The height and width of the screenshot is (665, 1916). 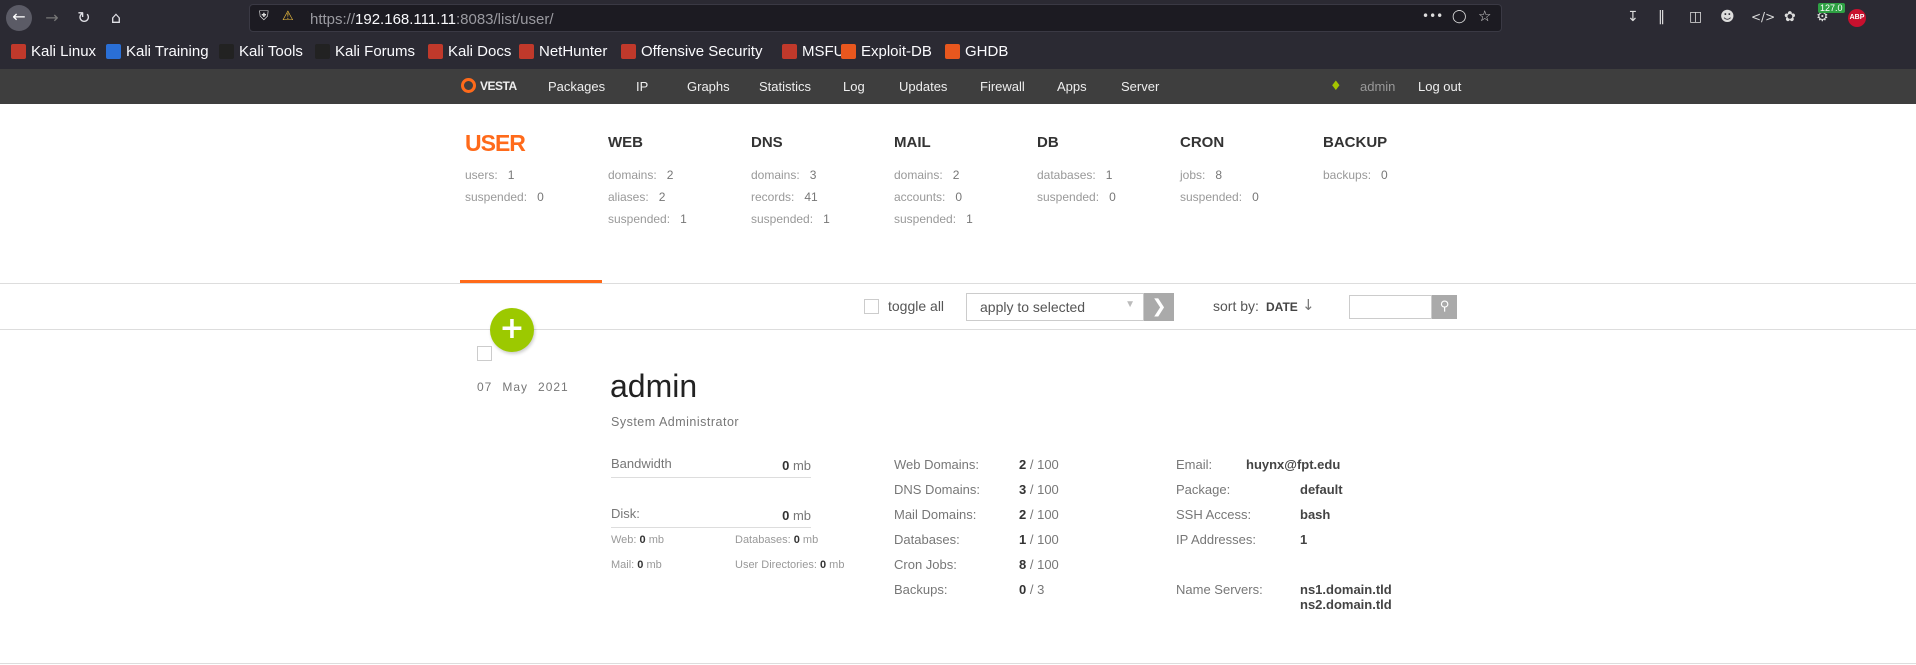 I want to click on limit-value: 2 / 100, so click(x=1039, y=464).